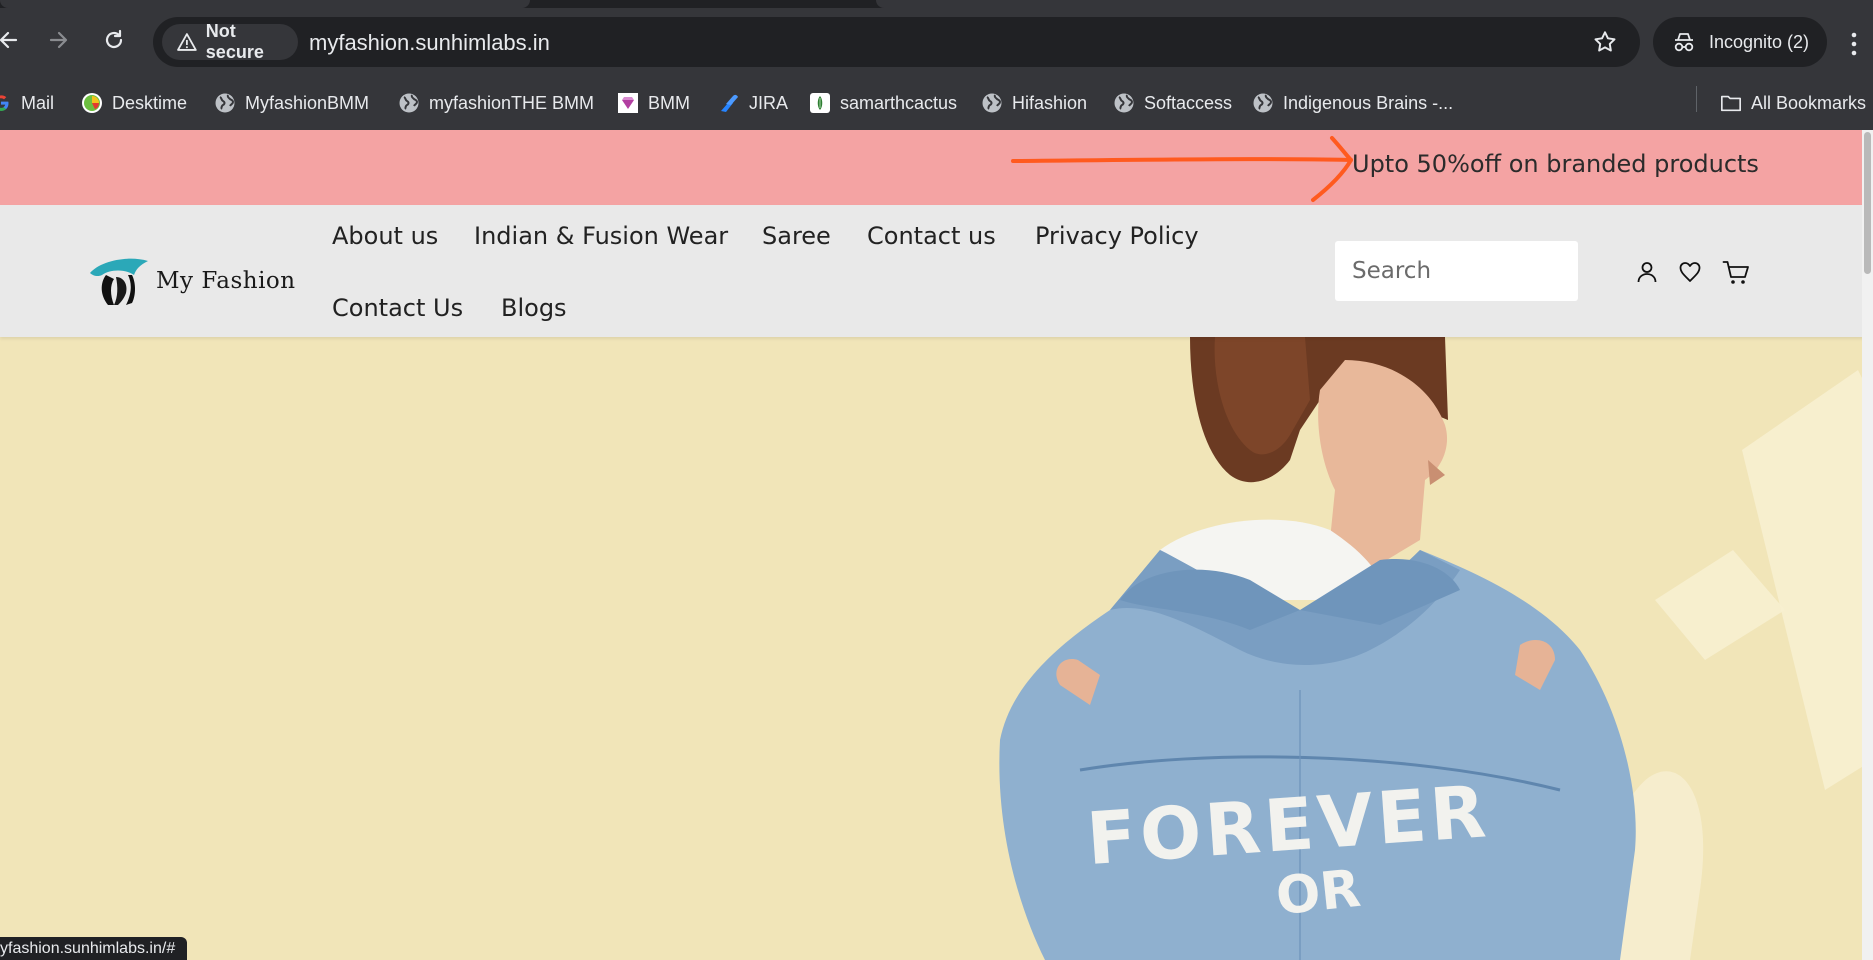 The width and height of the screenshot is (1873, 960). What do you see at coordinates (820, 103) in the screenshot?
I see `cactus-icon` at bounding box center [820, 103].